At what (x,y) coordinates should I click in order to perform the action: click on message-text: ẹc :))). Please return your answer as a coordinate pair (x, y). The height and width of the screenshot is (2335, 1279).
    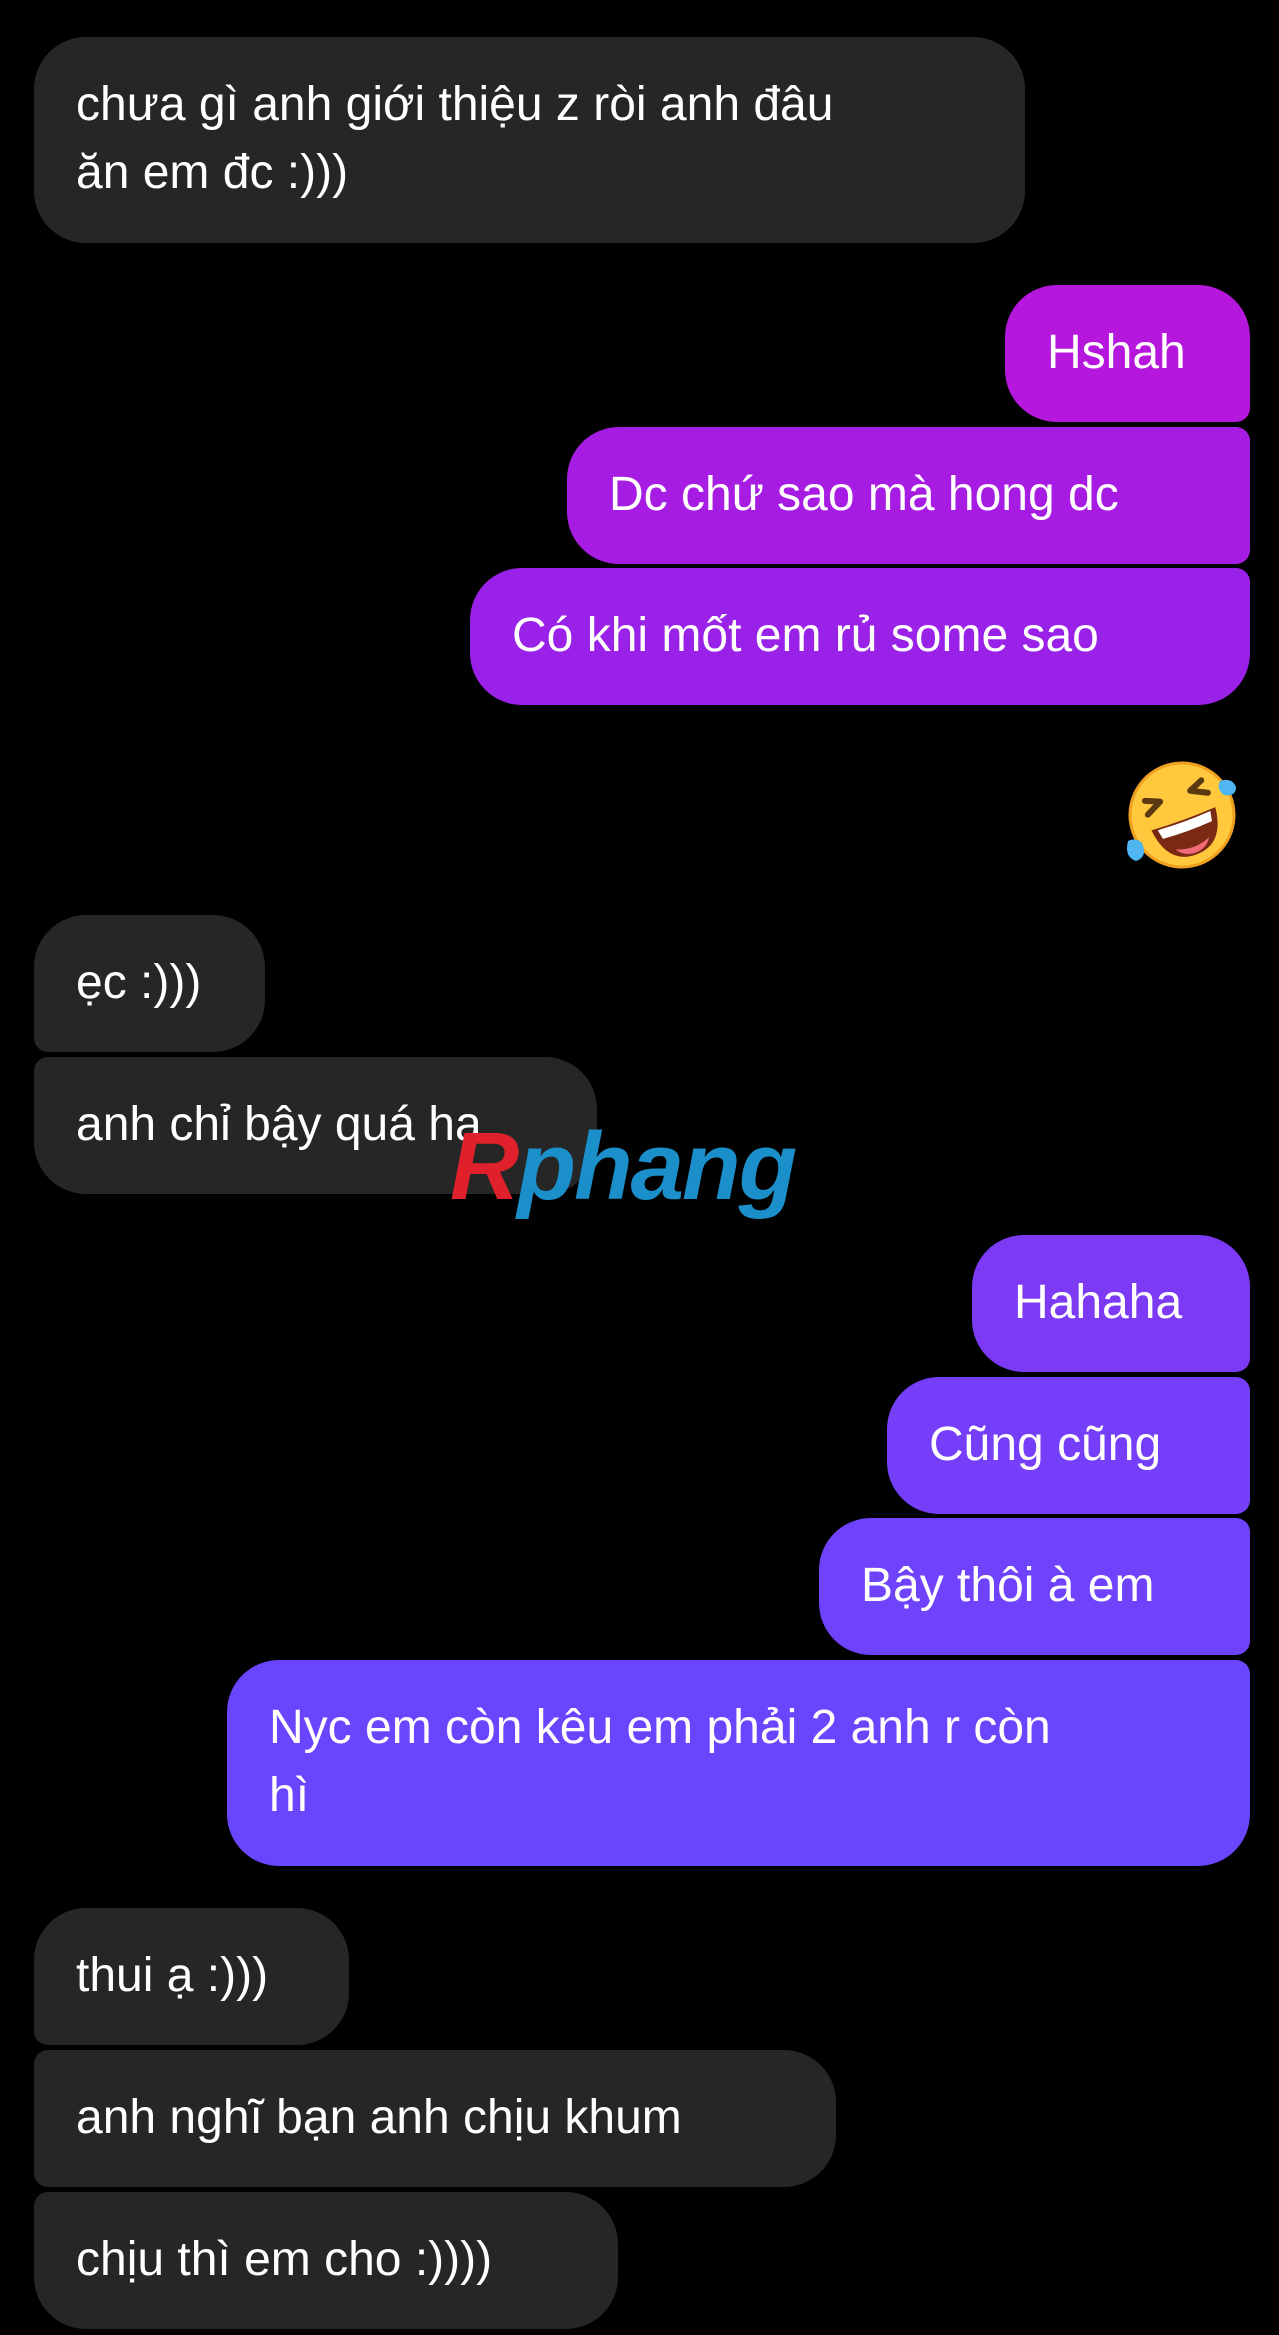
    Looking at the image, I should click on (139, 982).